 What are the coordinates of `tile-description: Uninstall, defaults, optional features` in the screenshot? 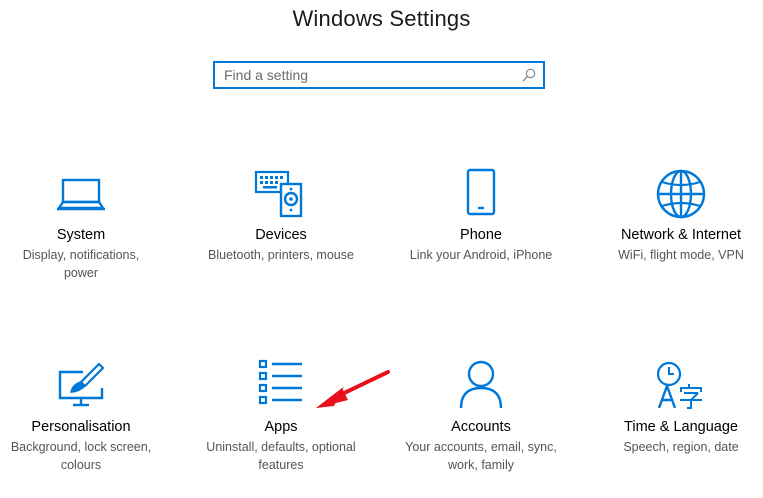 It's located at (281, 456).